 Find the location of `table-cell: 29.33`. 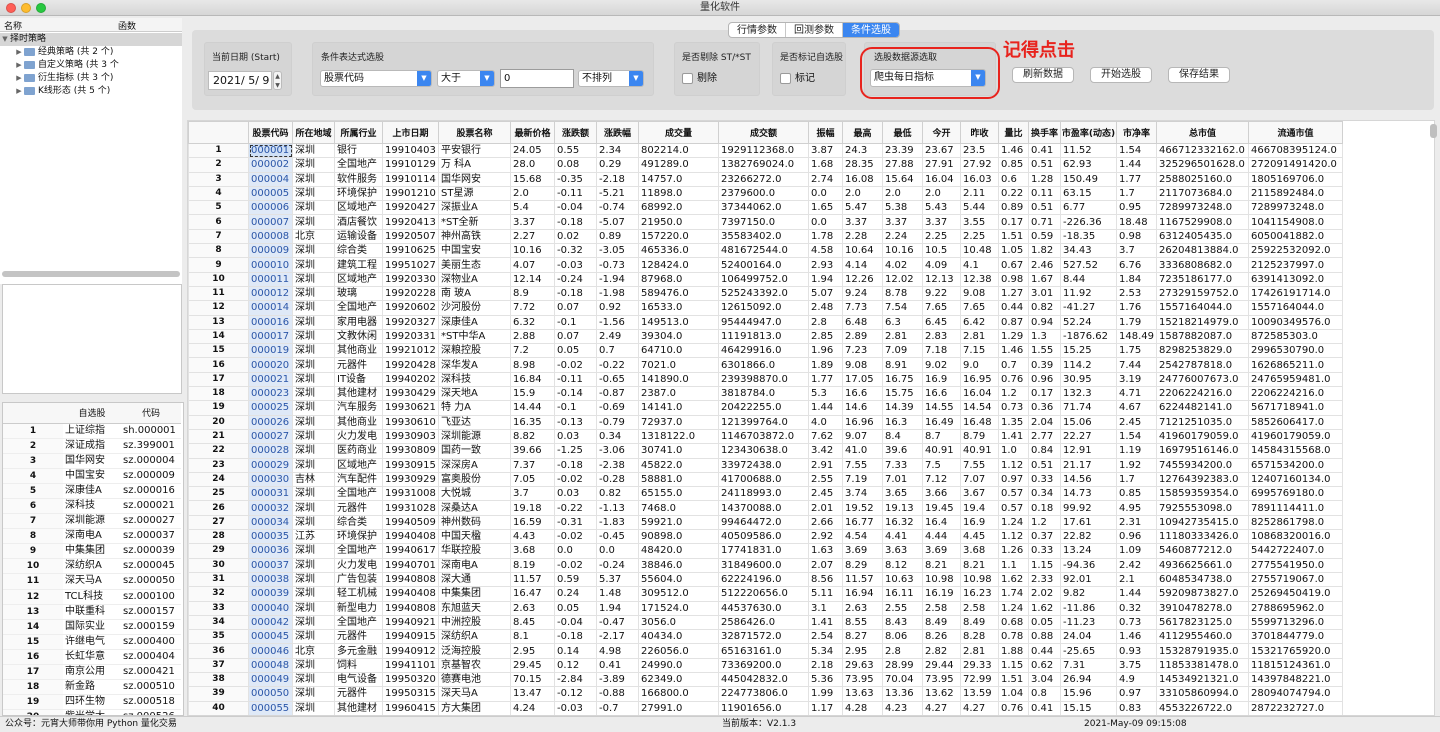

table-cell: 29.33 is located at coordinates (979, 665).